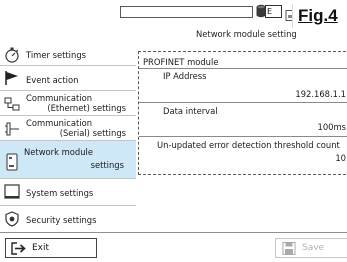 Image resolution: width=347 pixels, height=262 pixels. Describe the element at coordinates (107, 165) in the screenshot. I see `sidebar-item-label-line2: settings` at that location.